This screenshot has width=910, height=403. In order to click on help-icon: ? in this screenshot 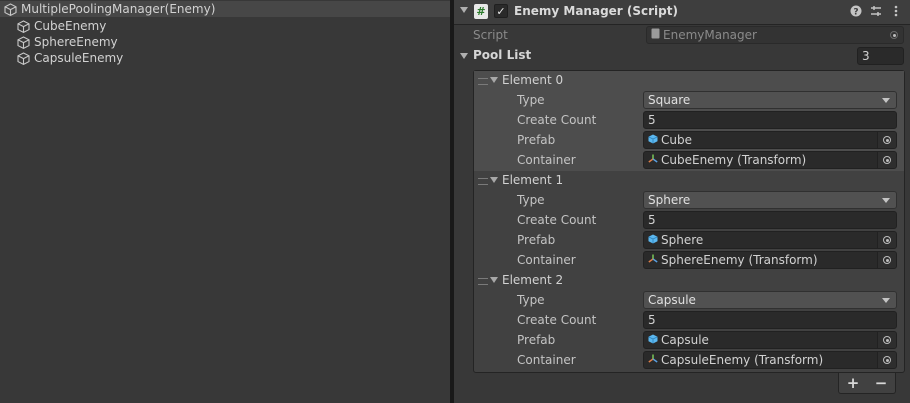, I will do `click(856, 11)`.